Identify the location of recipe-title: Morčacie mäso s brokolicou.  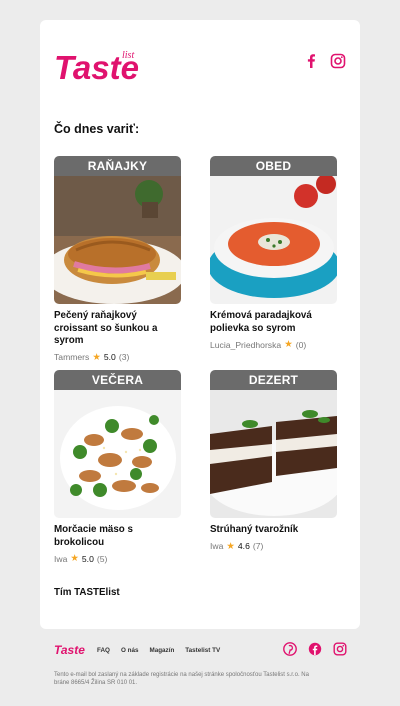
(117, 536).